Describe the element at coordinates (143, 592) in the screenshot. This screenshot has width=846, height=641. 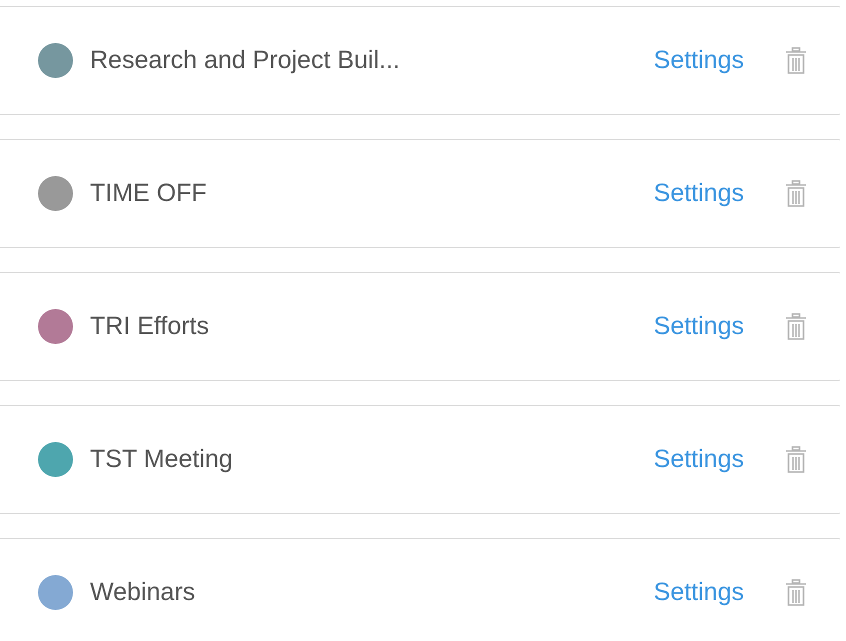
I see `calendar-name: Webinars` at that location.